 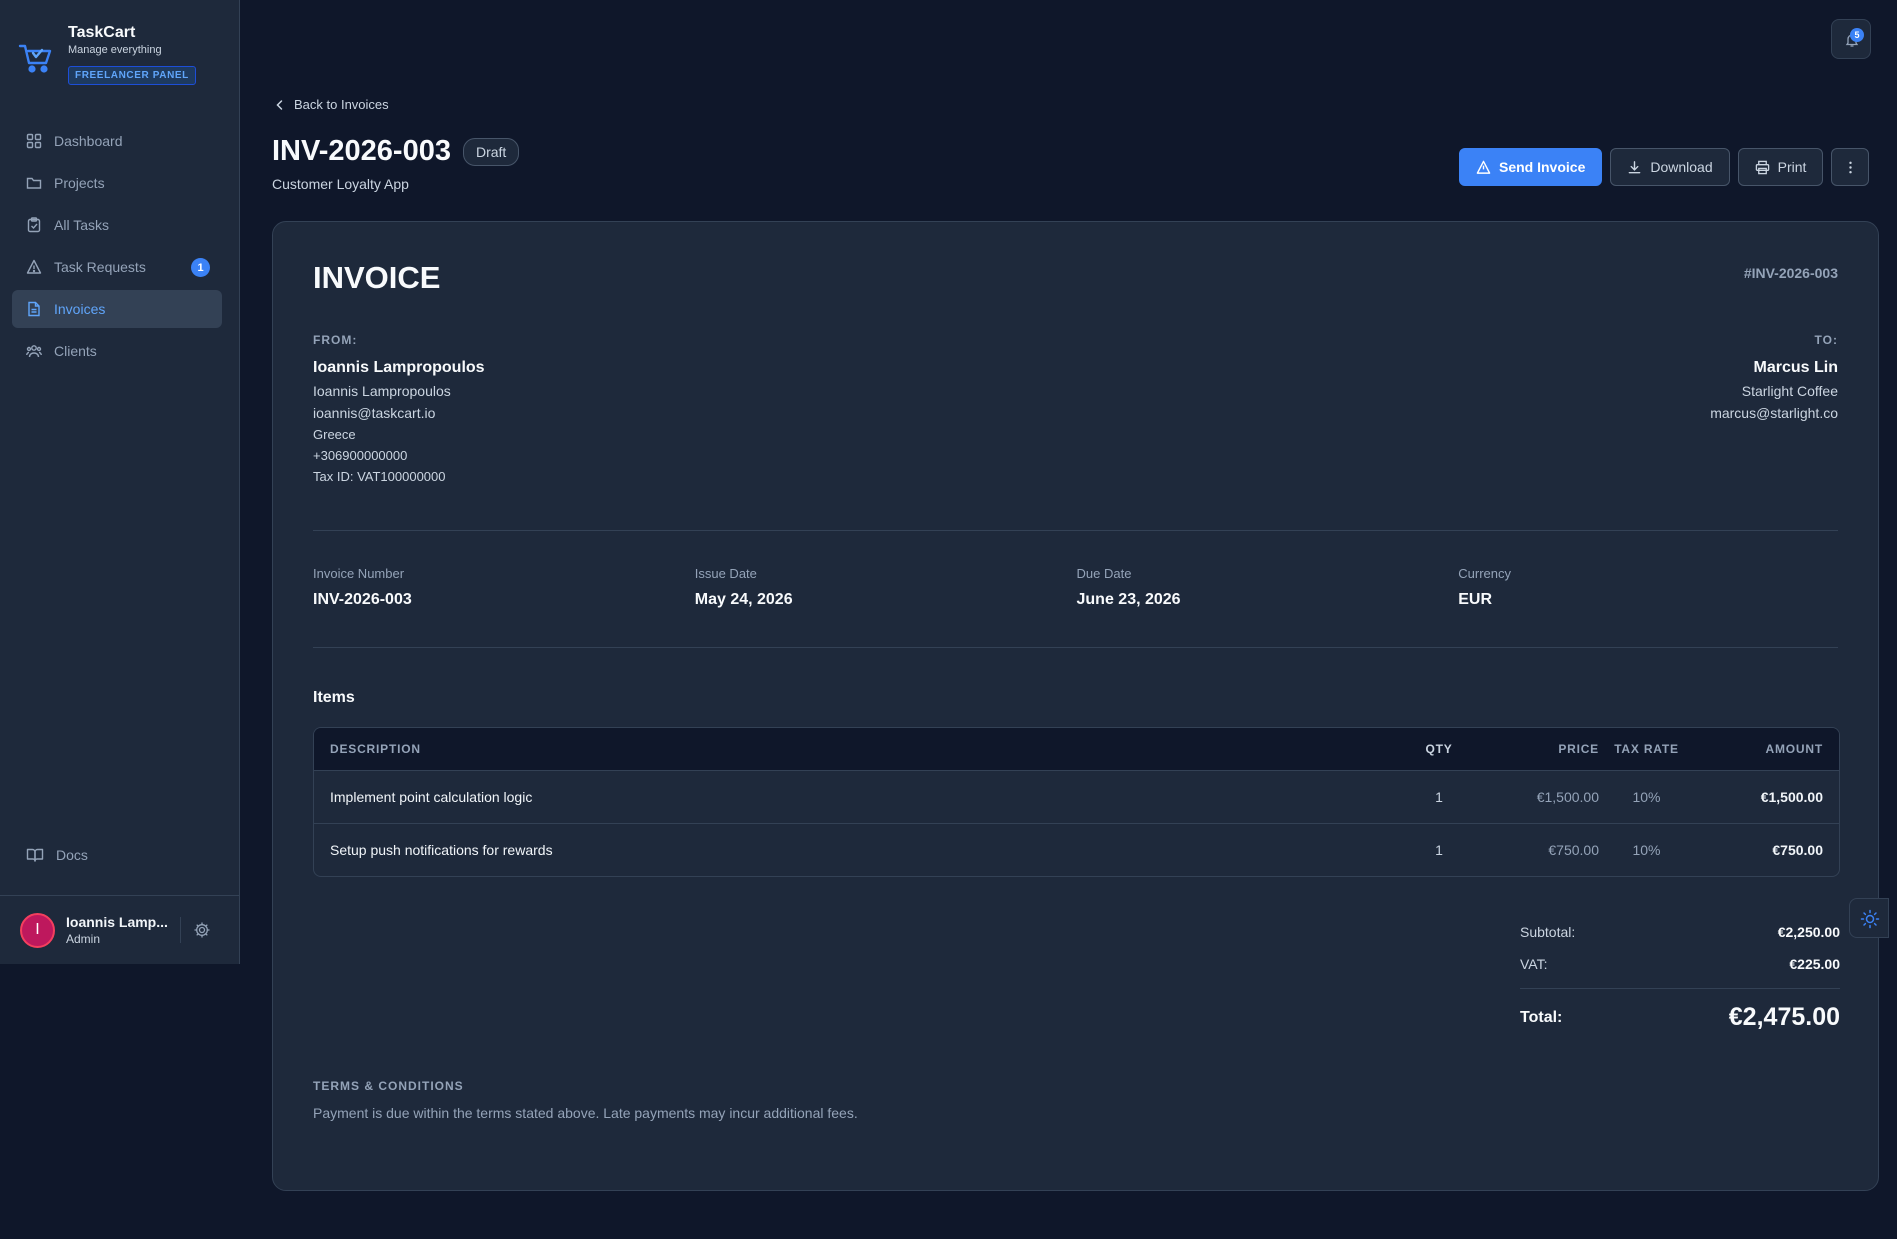 I want to click on sidebar-item-label: Projects, so click(x=79, y=183).